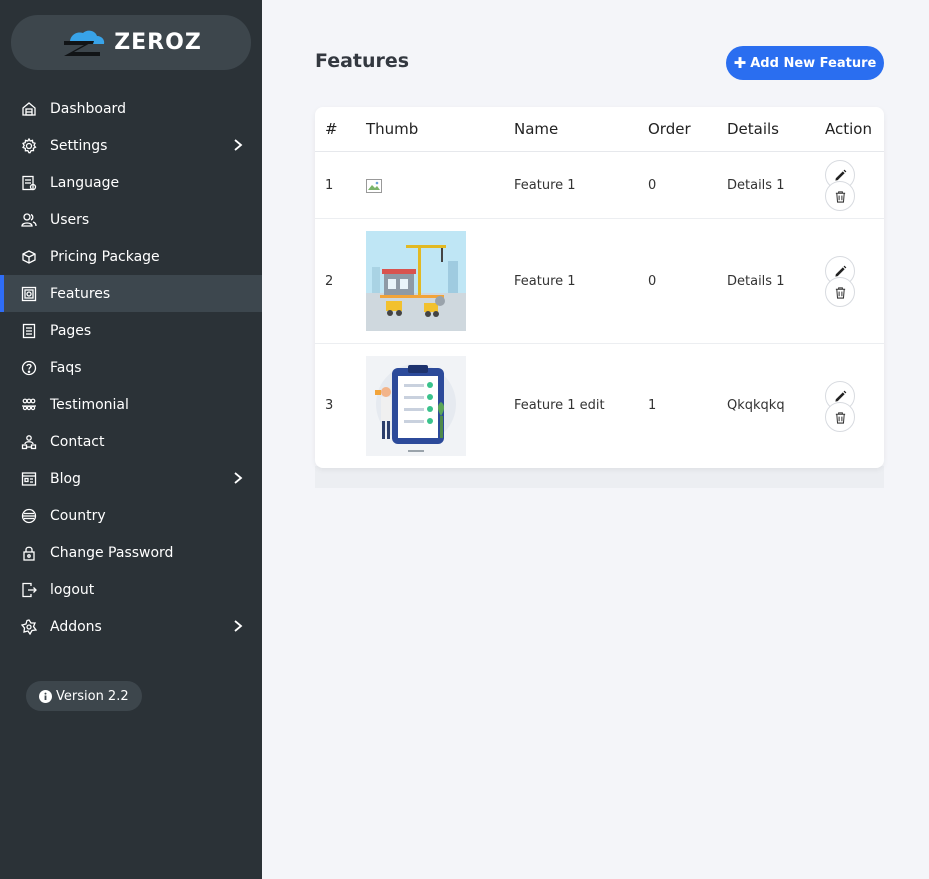 Image resolution: width=929 pixels, height=879 pixels. Describe the element at coordinates (45, 696) in the screenshot. I see `info-icon` at that location.